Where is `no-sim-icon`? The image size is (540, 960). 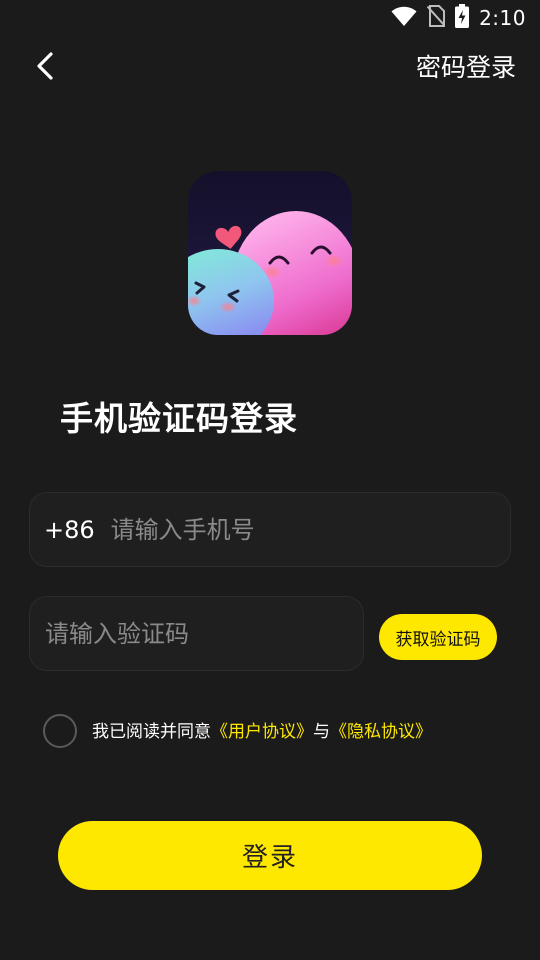 no-sim-icon is located at coordinates (436, 18).